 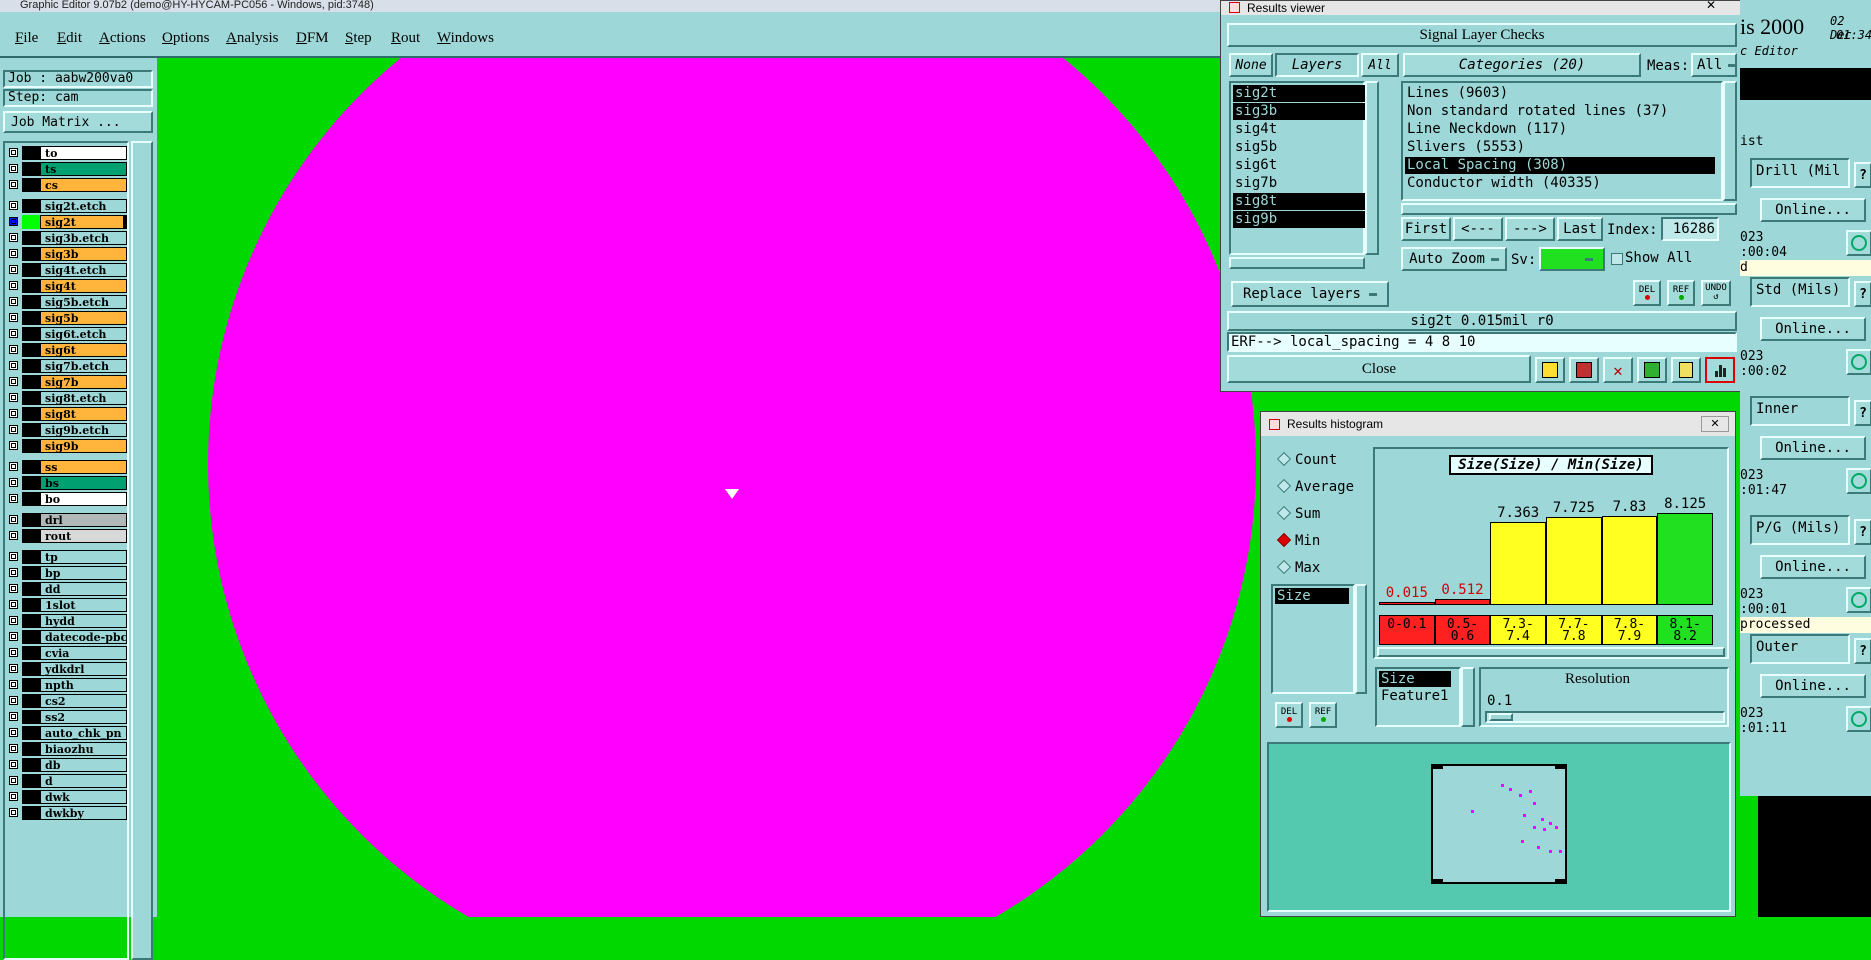 What do you see at coordinates (186, 38) in the screenshot?
I see `menu-options: Options` at bounding box center [186, 38].